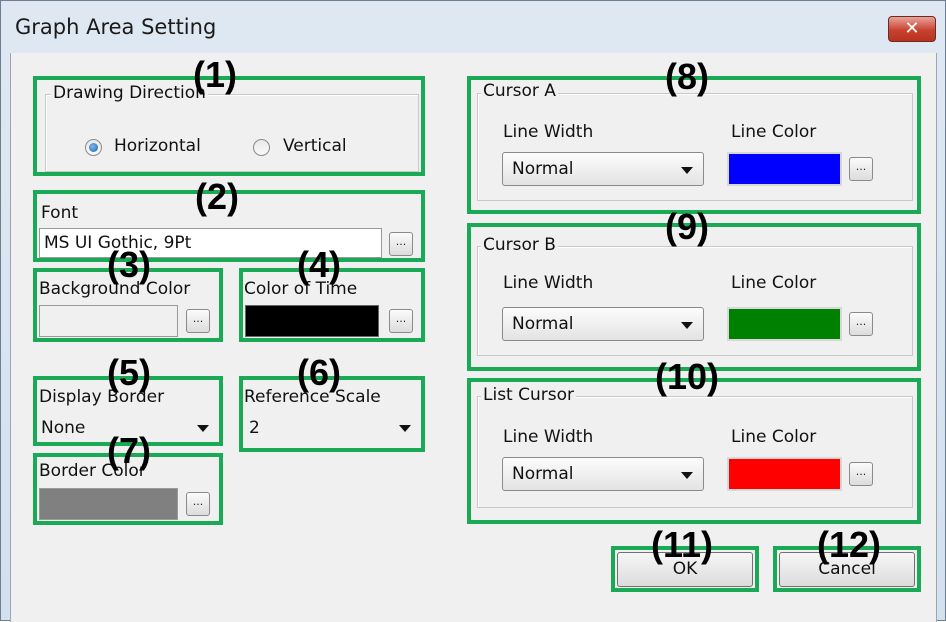 The width and height of the screenshot is (946, 622). Describe the element at coordinates (682, 544) in the screenshot. I see `callout-number-11: (11)` at that location.